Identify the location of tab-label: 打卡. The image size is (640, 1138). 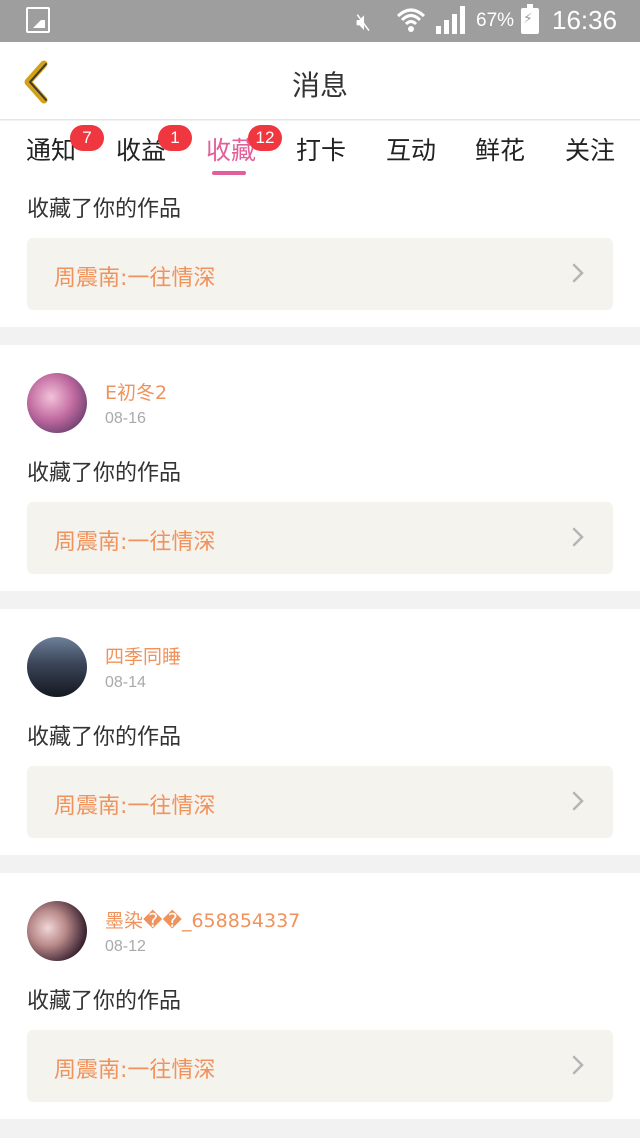
(321, 150).